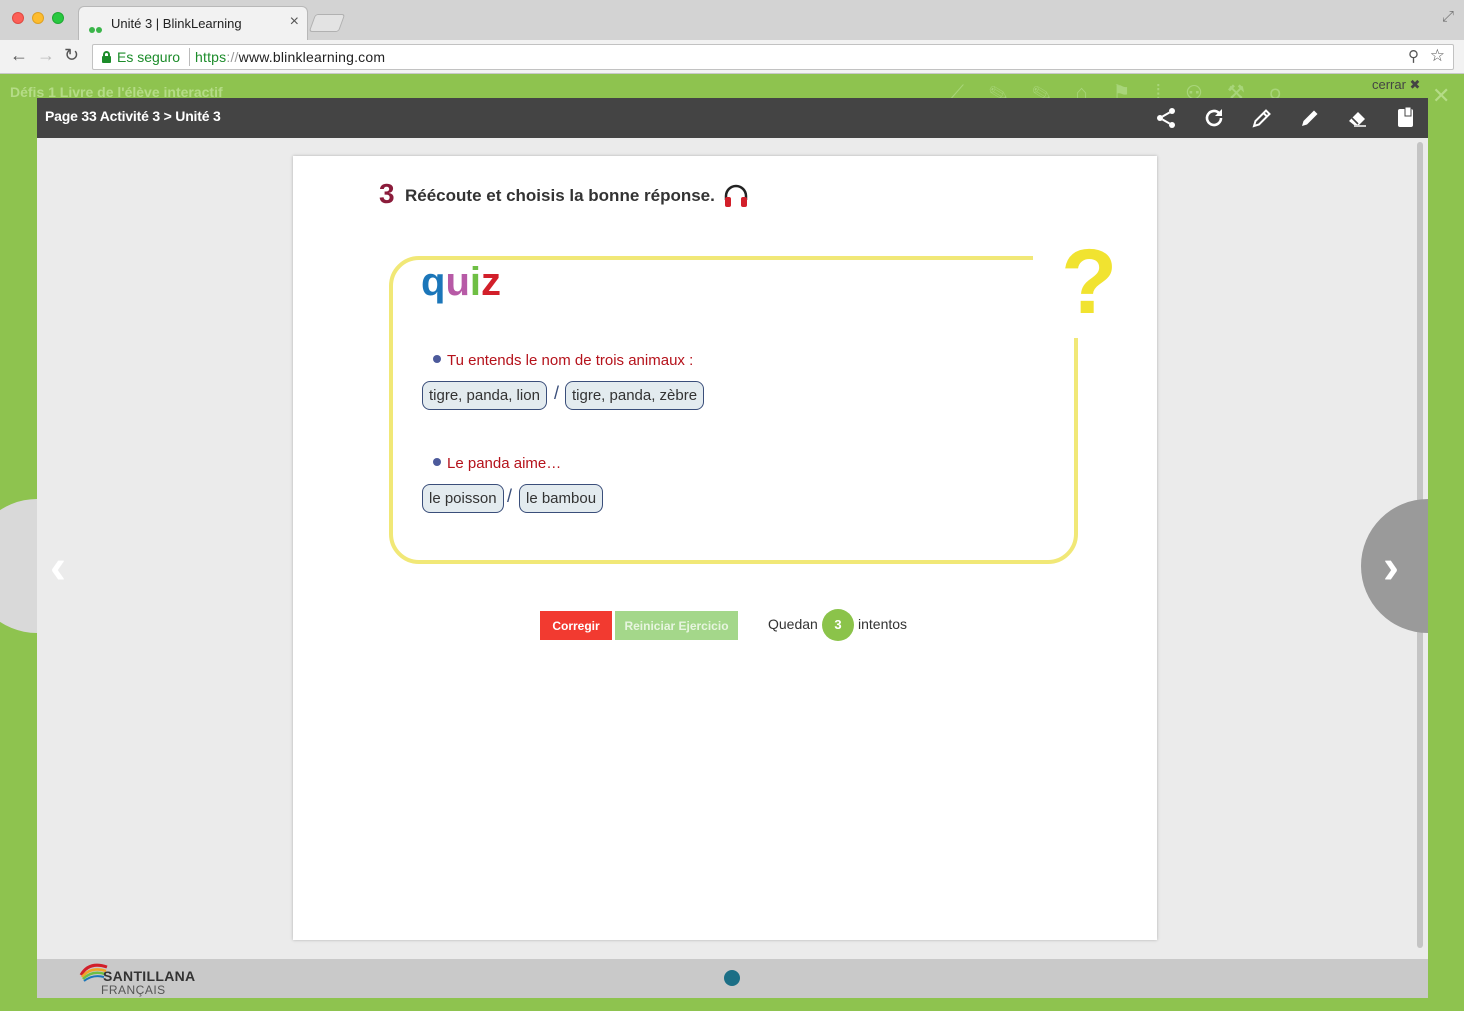 This screenshot has height=1011, width=1464. I want to click on activity-number: 3, so click(387, 193).